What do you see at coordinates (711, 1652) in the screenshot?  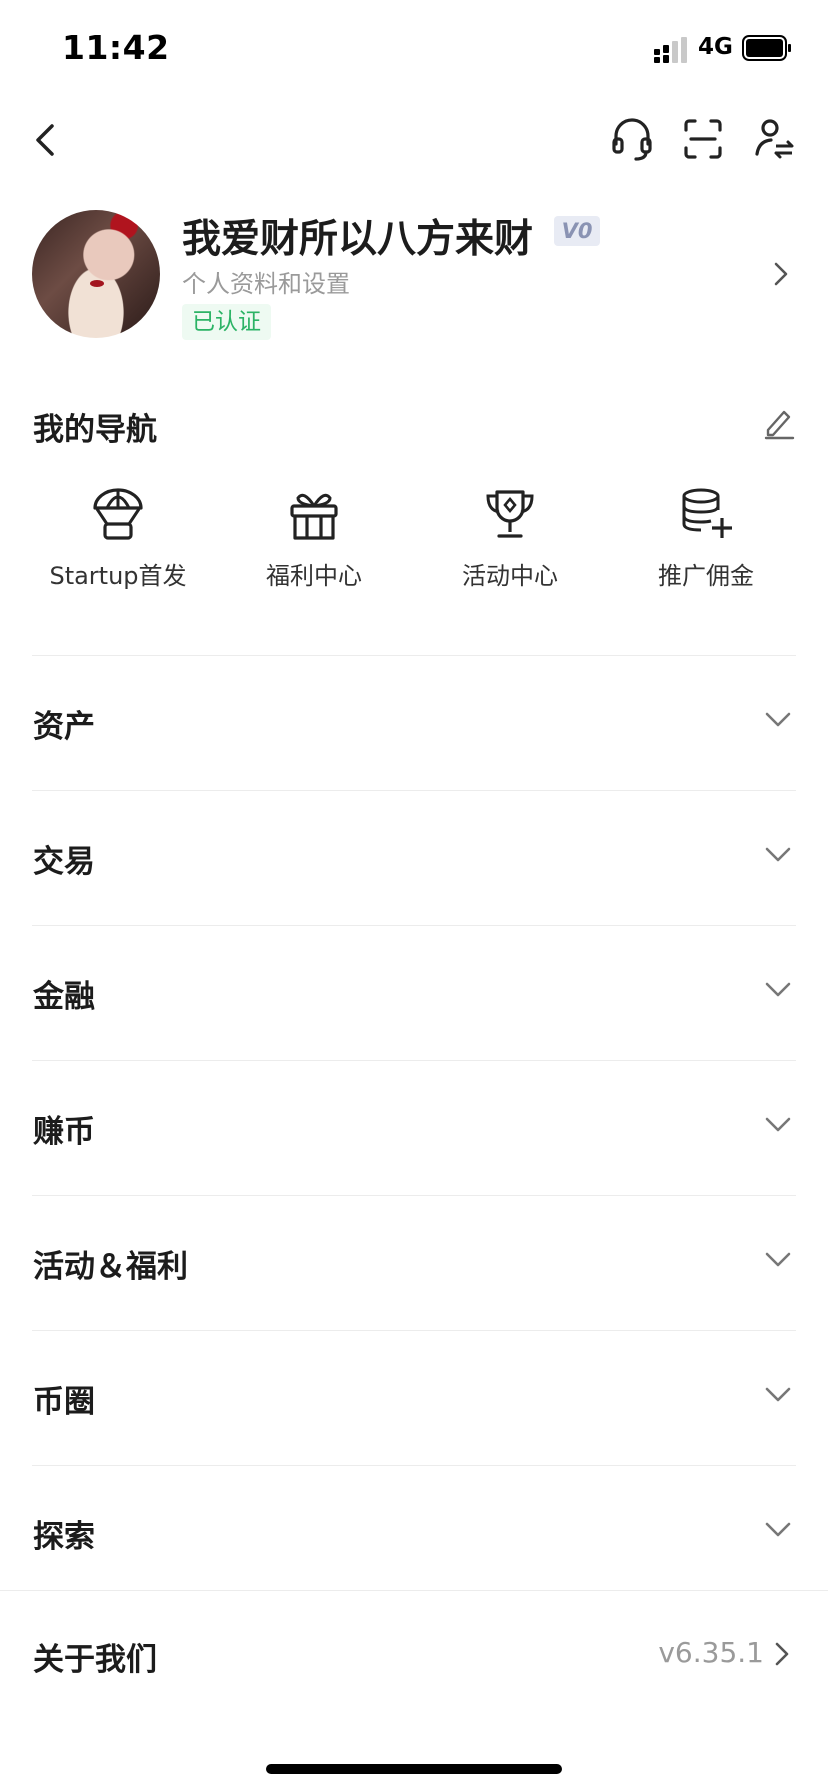 I see `app-version: v6.35.1` at bounding box center [711, 1652].